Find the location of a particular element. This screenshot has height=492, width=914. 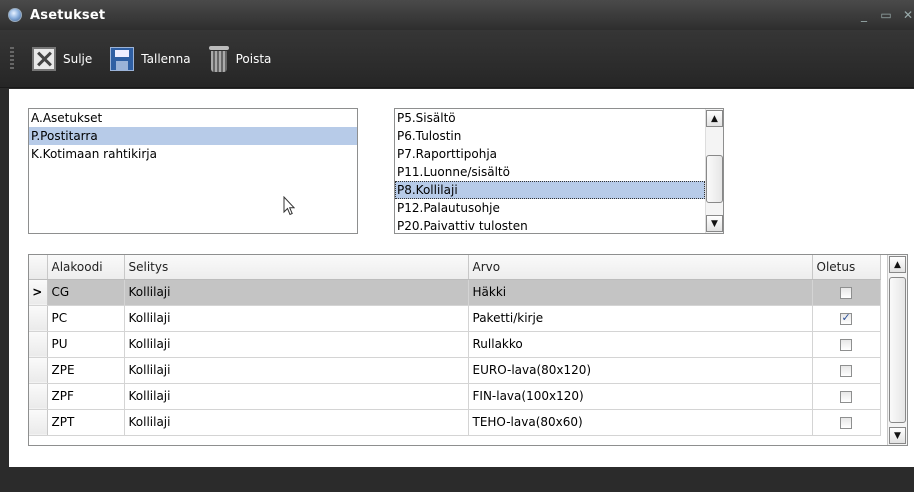

grid-scrollbar: ▲ ▼ is located at coordinates (897, 350).